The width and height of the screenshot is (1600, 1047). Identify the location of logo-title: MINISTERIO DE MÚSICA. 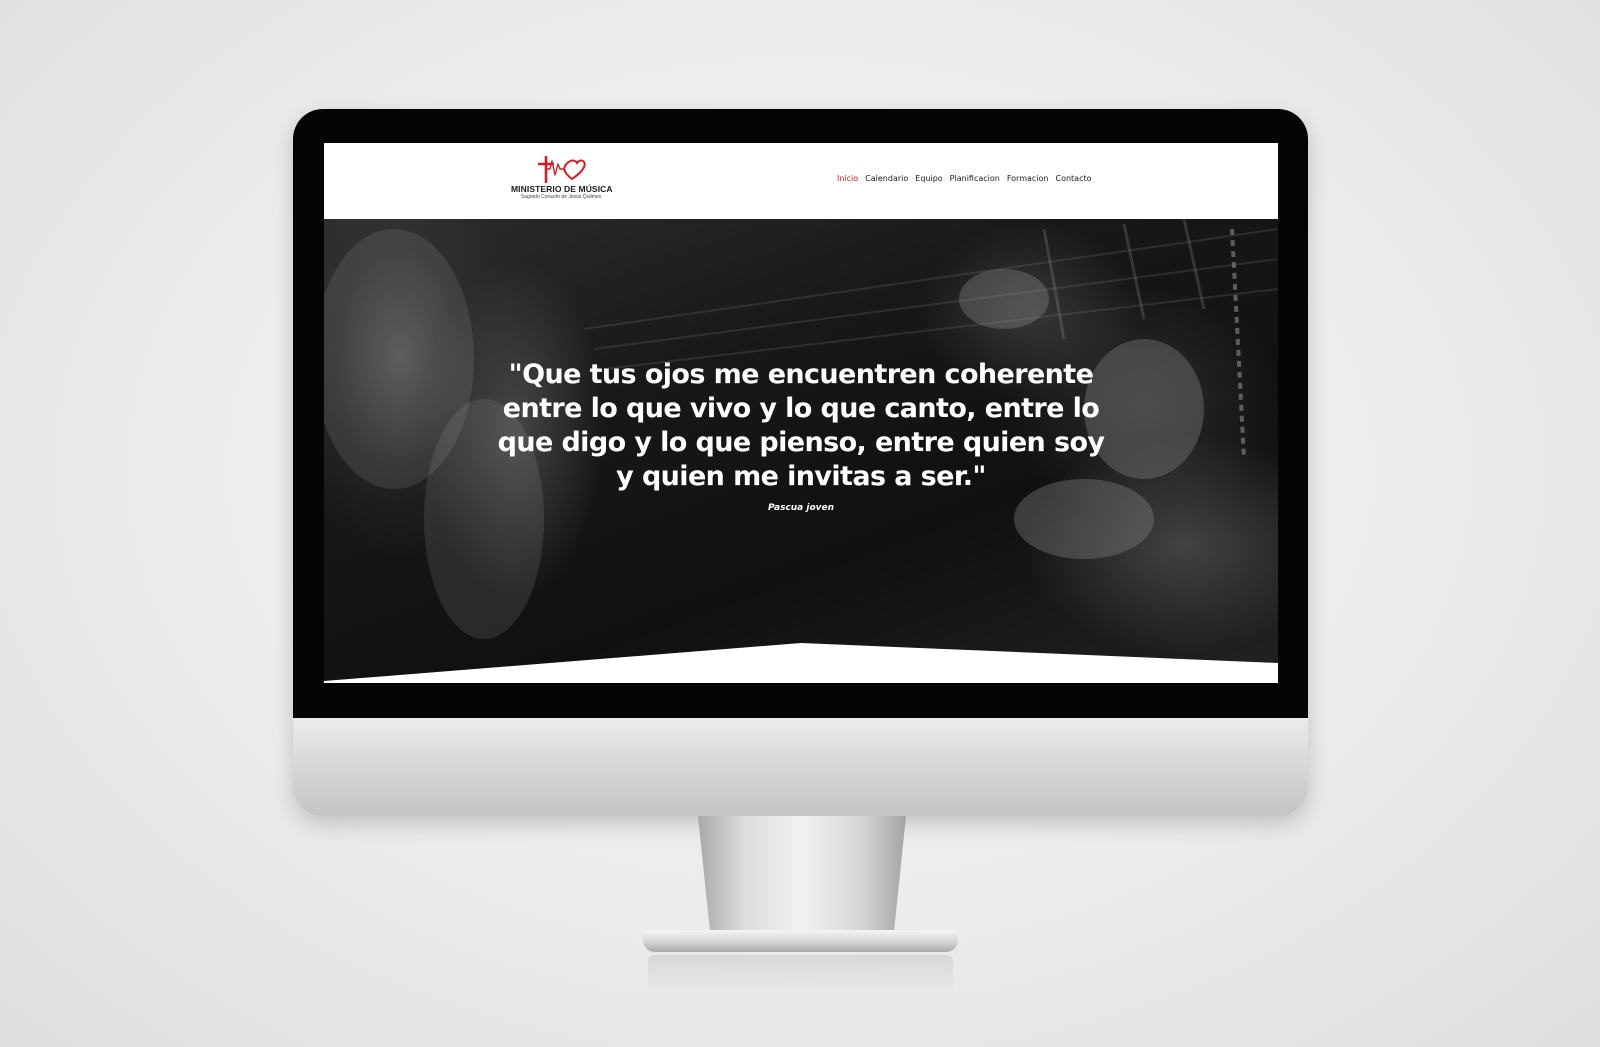
(562, 189).